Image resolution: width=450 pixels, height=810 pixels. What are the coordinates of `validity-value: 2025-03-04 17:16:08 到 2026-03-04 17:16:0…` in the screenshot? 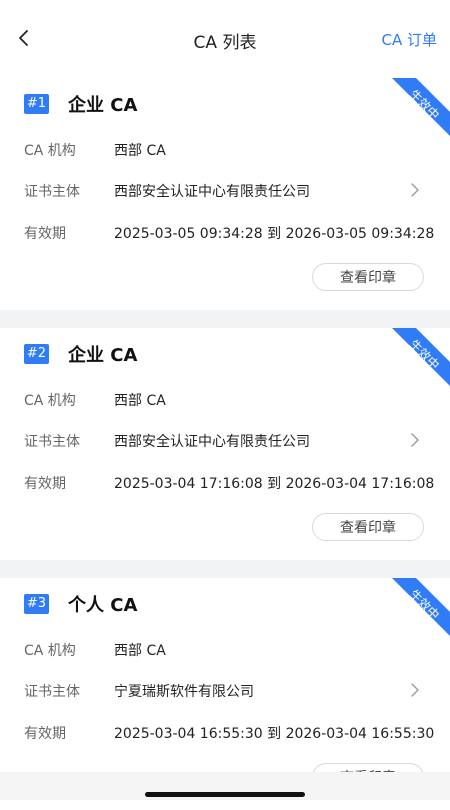 It's located at (274, 484).